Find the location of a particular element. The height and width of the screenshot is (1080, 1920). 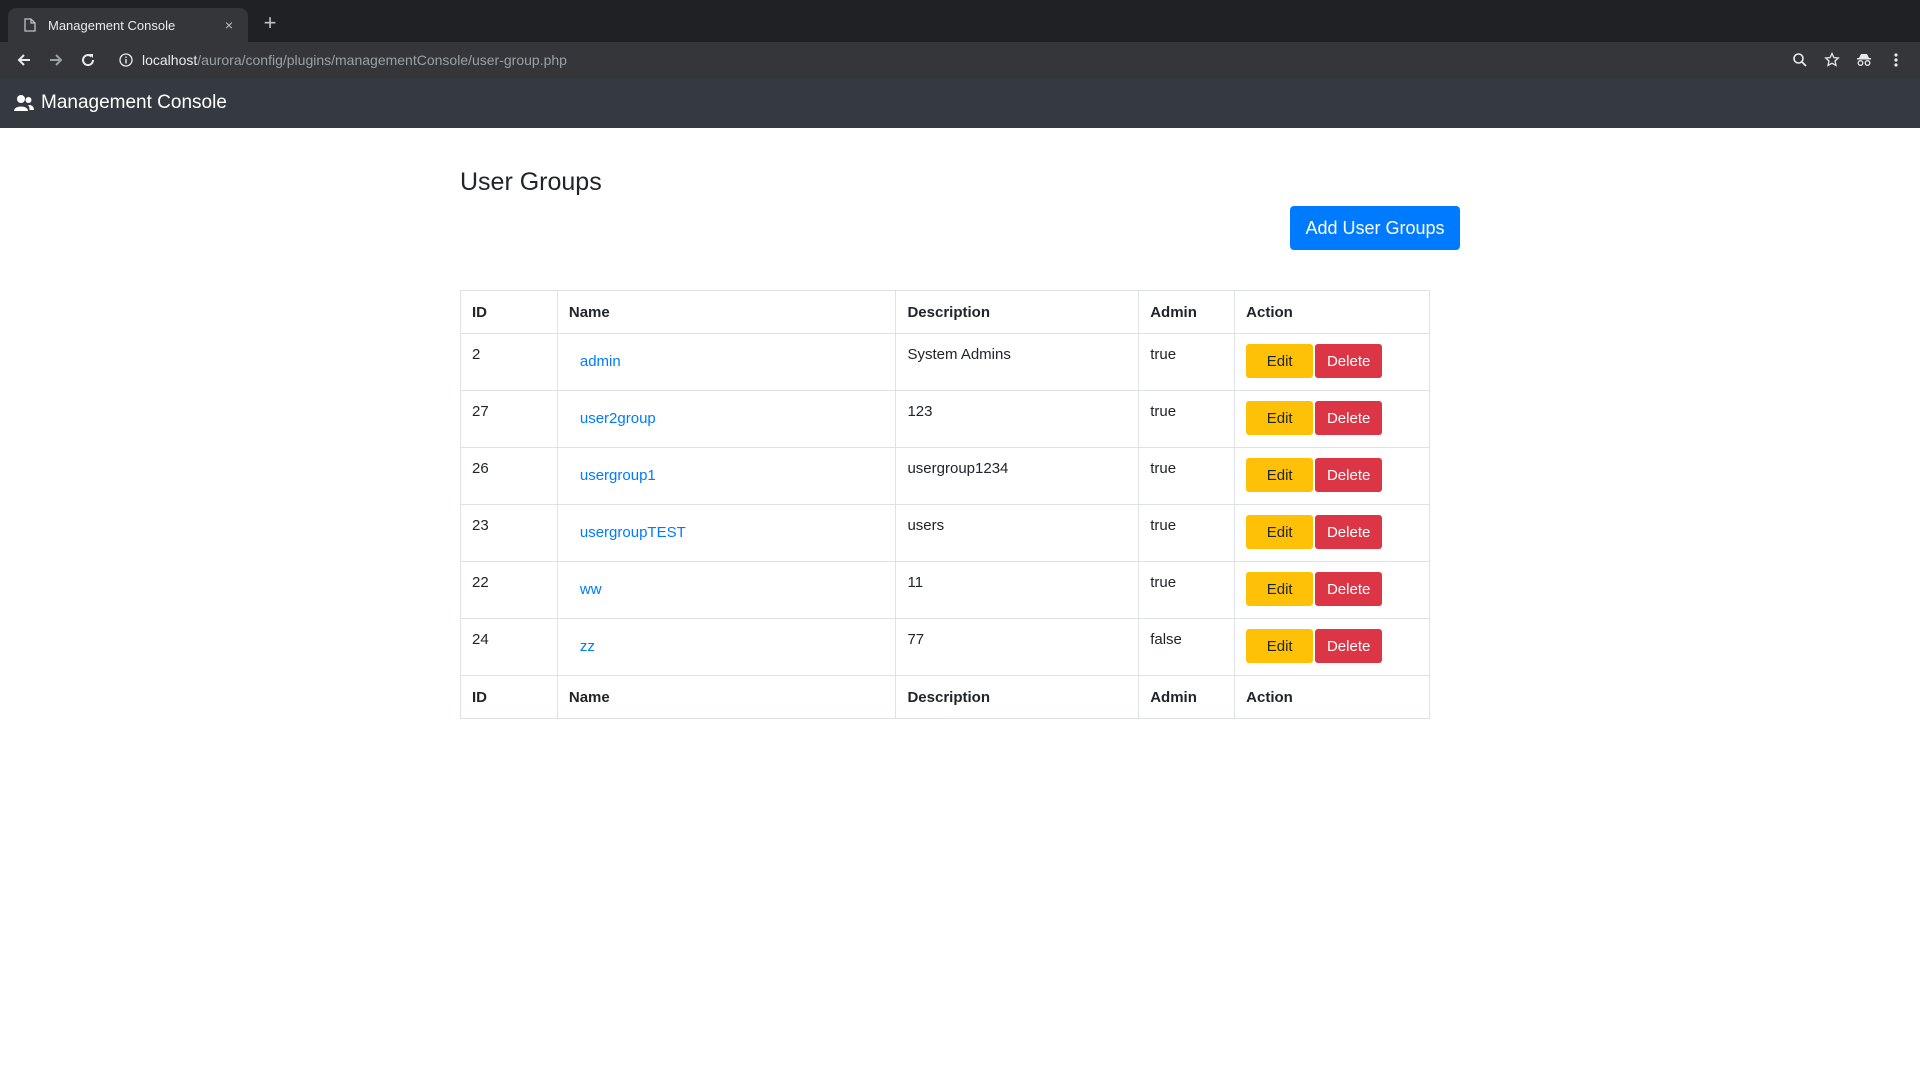

header-name: Name is located at coordinates (726, 312).